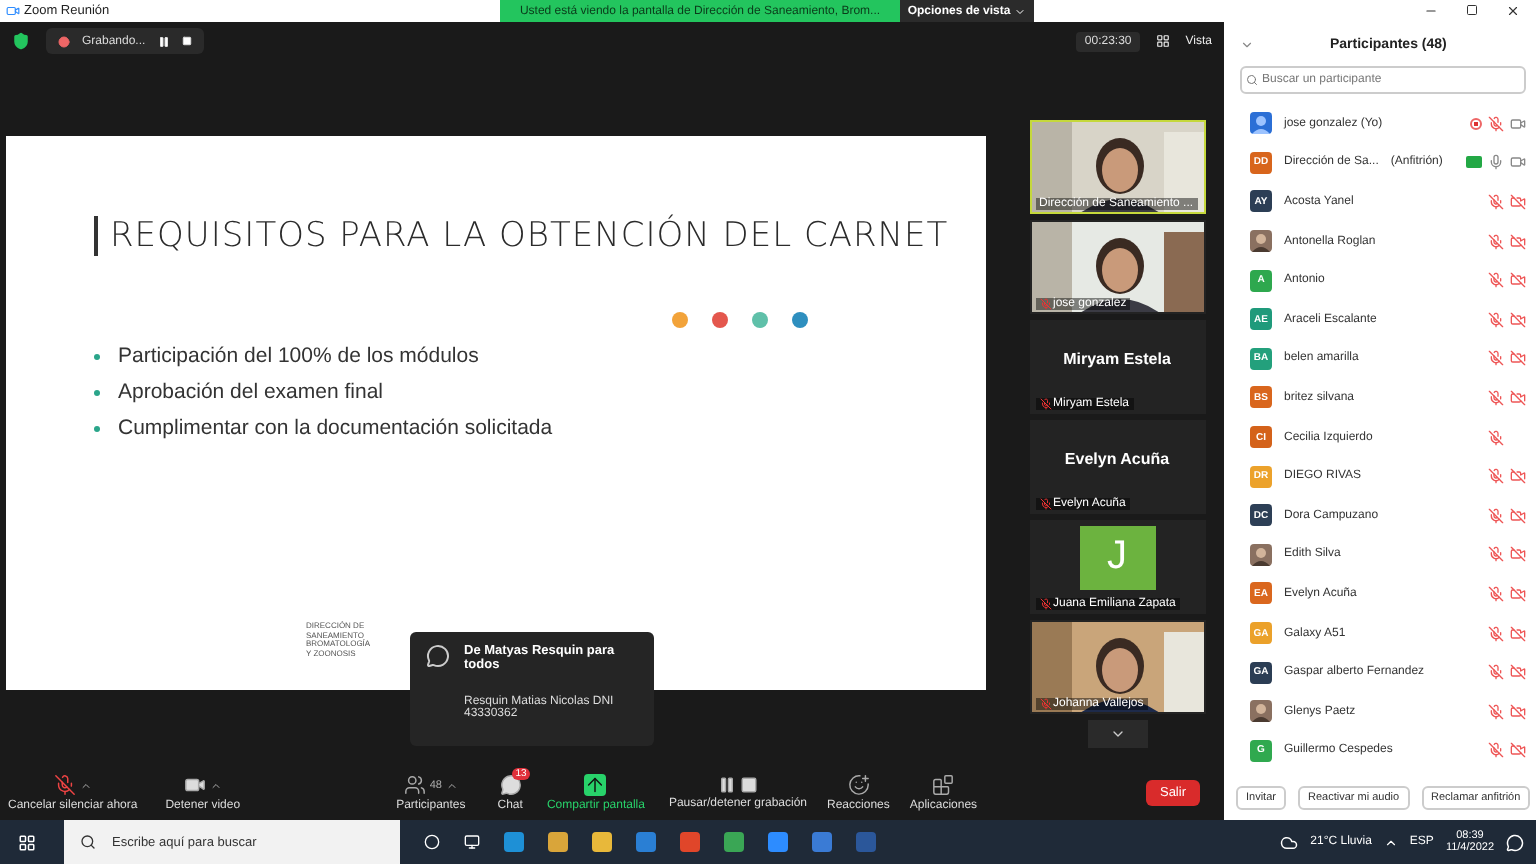 Image resolution: width=1536 pixels, height=864 pixels. What do you see at coordinates (472, 842) in the screenshot?
I see `task-view-icon` at bounding box center [472, 842].